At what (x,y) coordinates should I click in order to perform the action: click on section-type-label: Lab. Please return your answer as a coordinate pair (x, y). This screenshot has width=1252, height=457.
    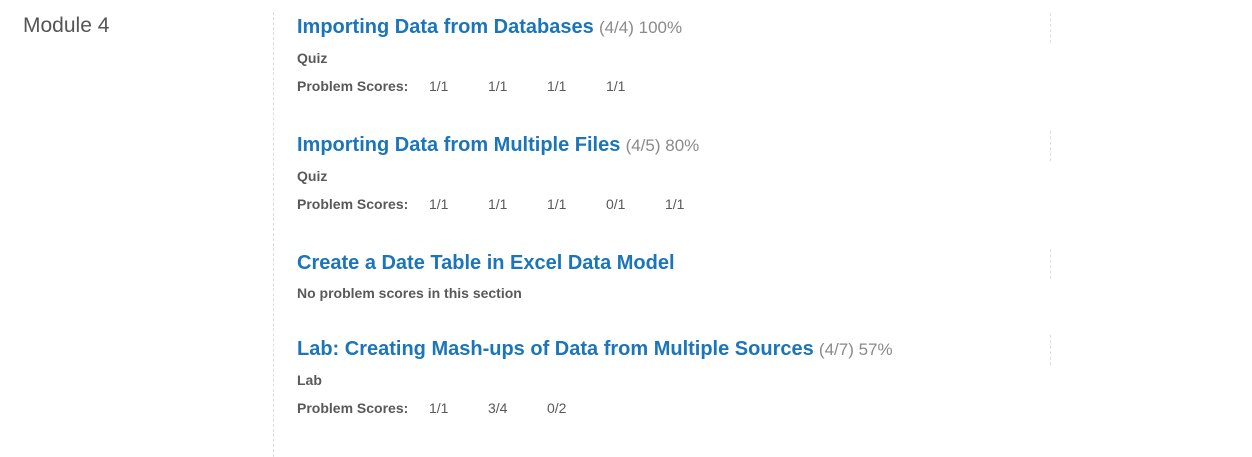
    Looking at the image, I should click on (309, 380).